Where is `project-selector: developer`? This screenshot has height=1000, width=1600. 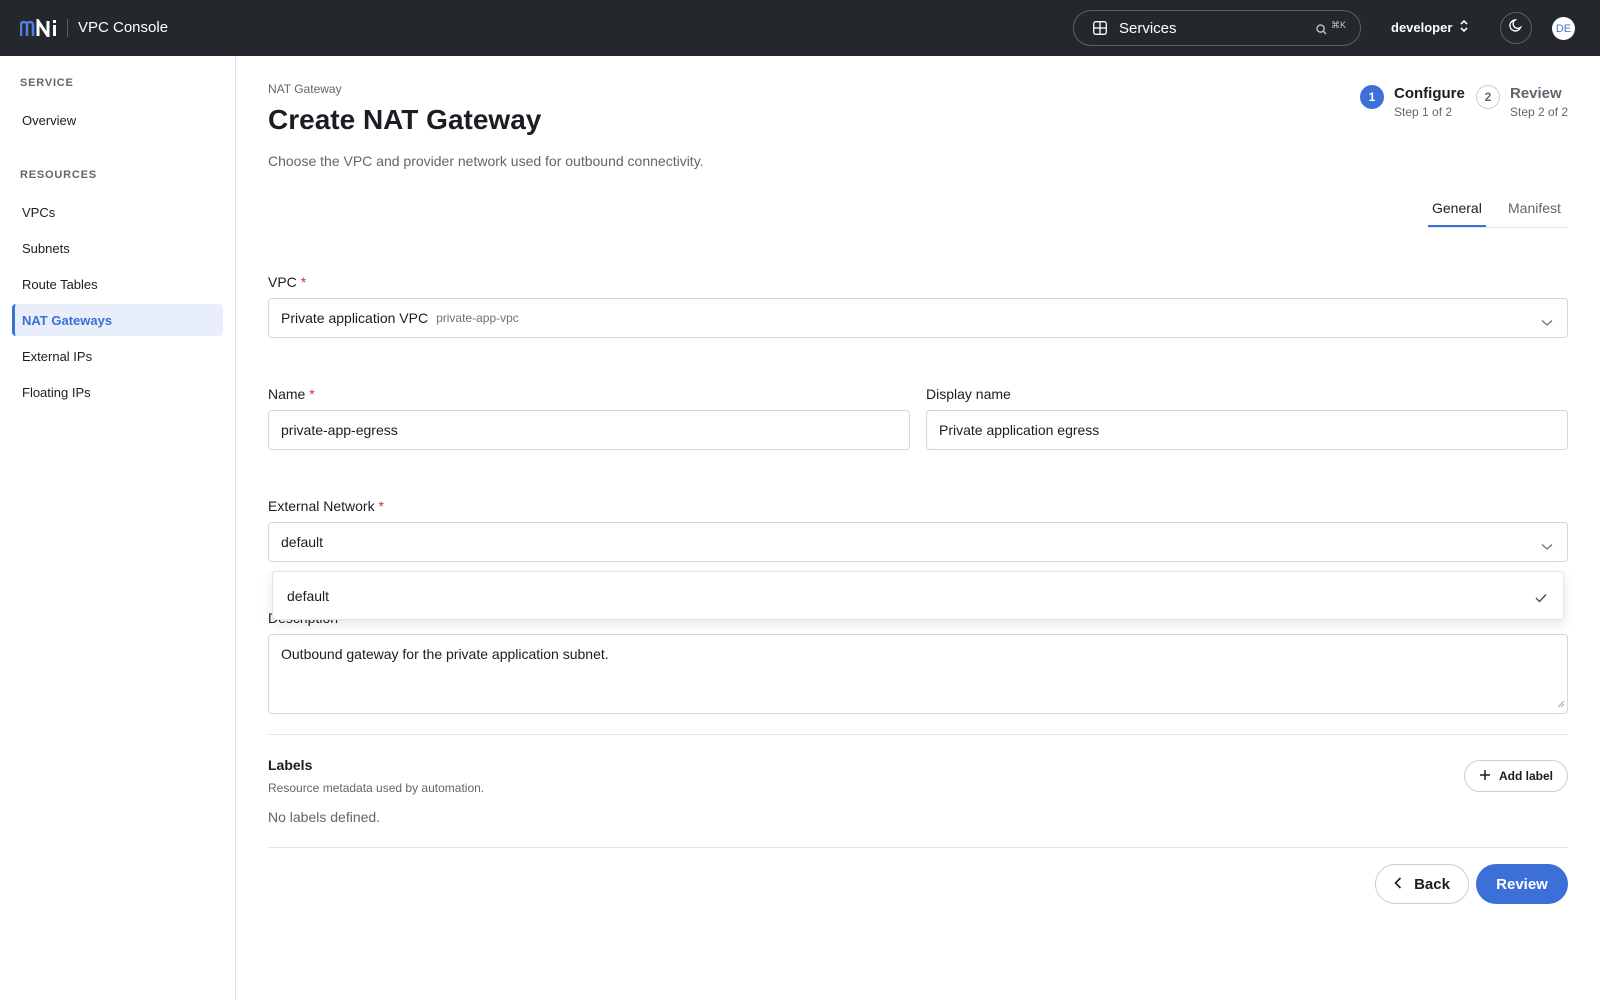
project-selector: developer is located at coordinates (1430, 27).